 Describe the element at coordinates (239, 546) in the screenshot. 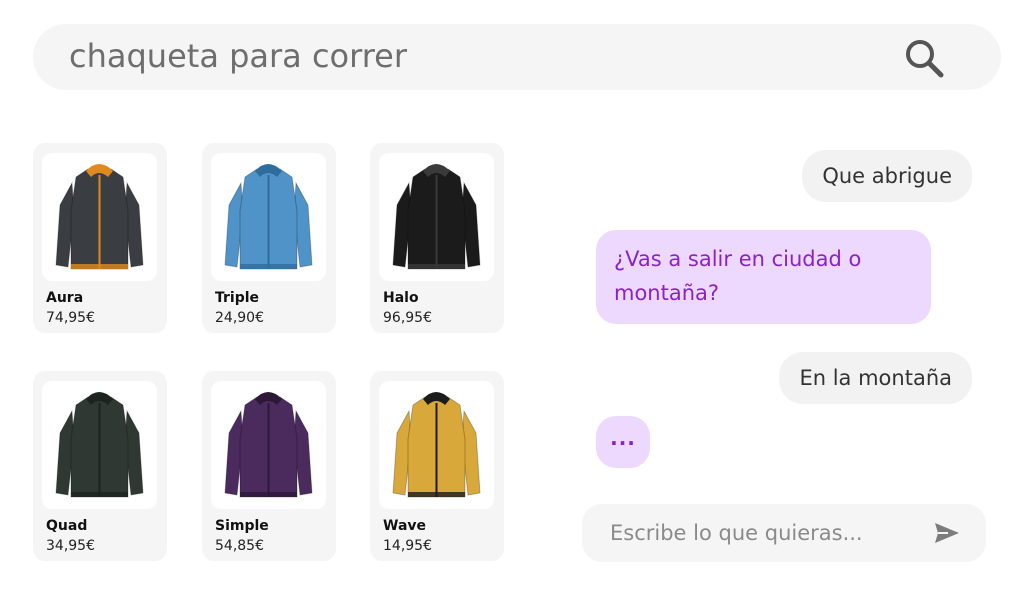

I see `product-price: 54,85€` at that location.